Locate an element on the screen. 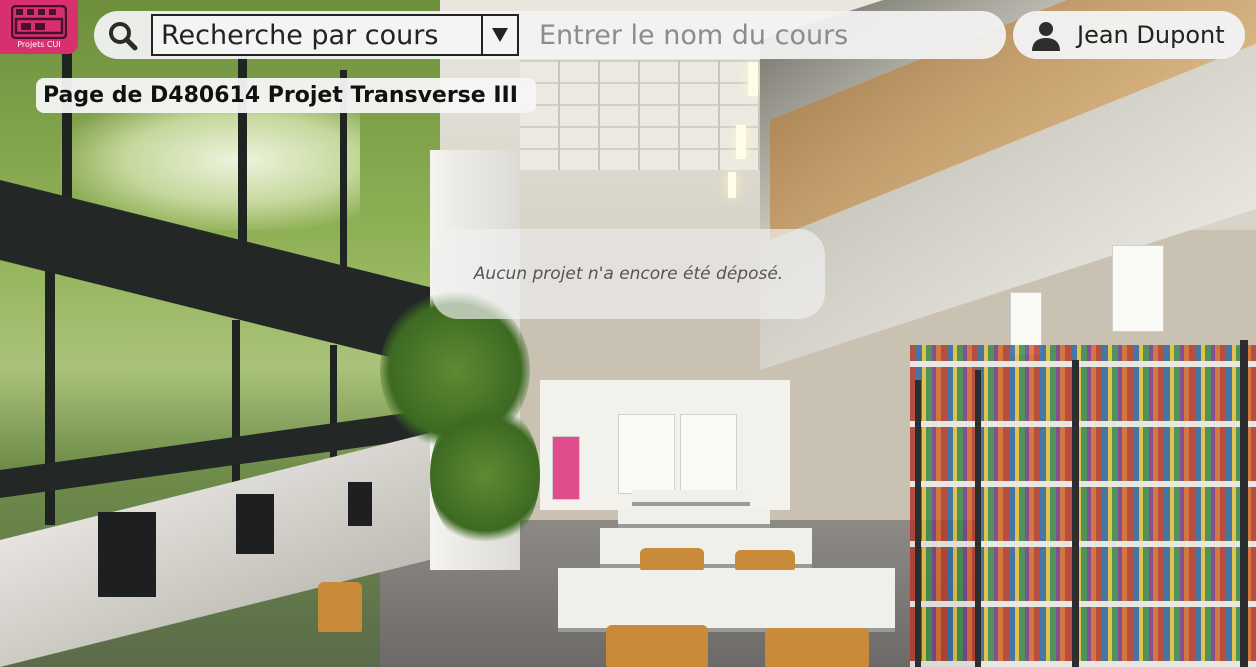 The width and height of the screenshot is (1256, 667). page-title: Page de D480614 Projet Transverse III is located at coordinates (286, 95).